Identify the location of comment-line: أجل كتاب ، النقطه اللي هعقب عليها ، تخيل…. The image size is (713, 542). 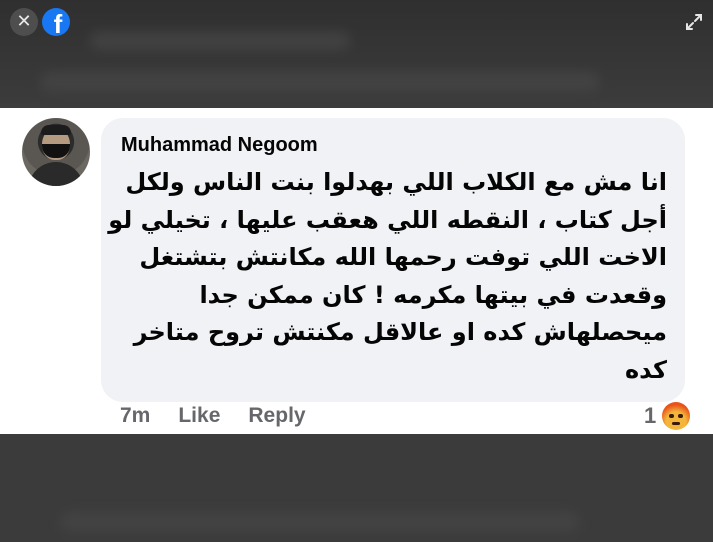
(387, 219).